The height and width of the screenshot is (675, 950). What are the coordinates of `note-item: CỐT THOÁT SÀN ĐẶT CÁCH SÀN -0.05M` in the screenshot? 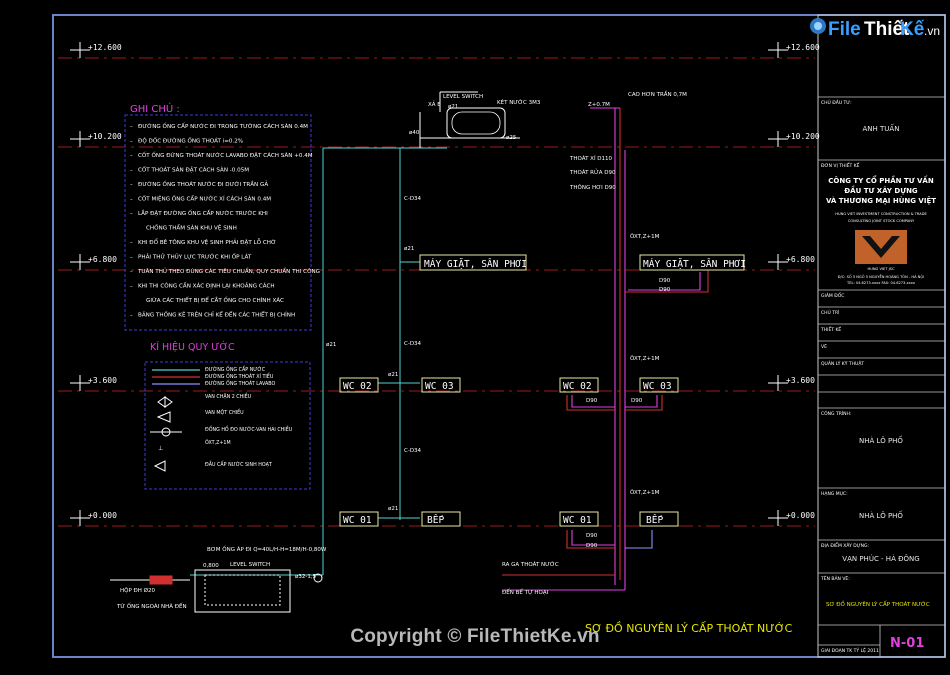 It's located at (193, 170).